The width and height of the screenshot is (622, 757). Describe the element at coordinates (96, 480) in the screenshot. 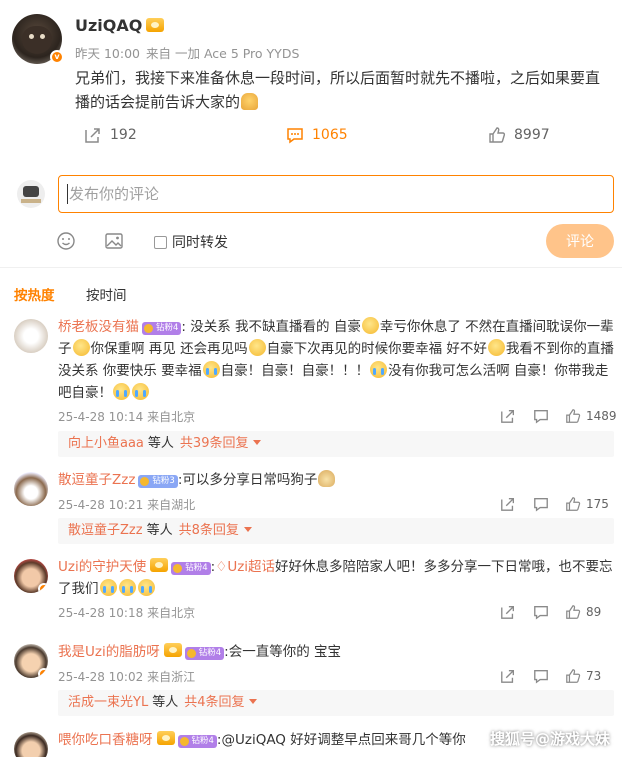

I see `commenter-name: 散逗童子Zzz` at that location.